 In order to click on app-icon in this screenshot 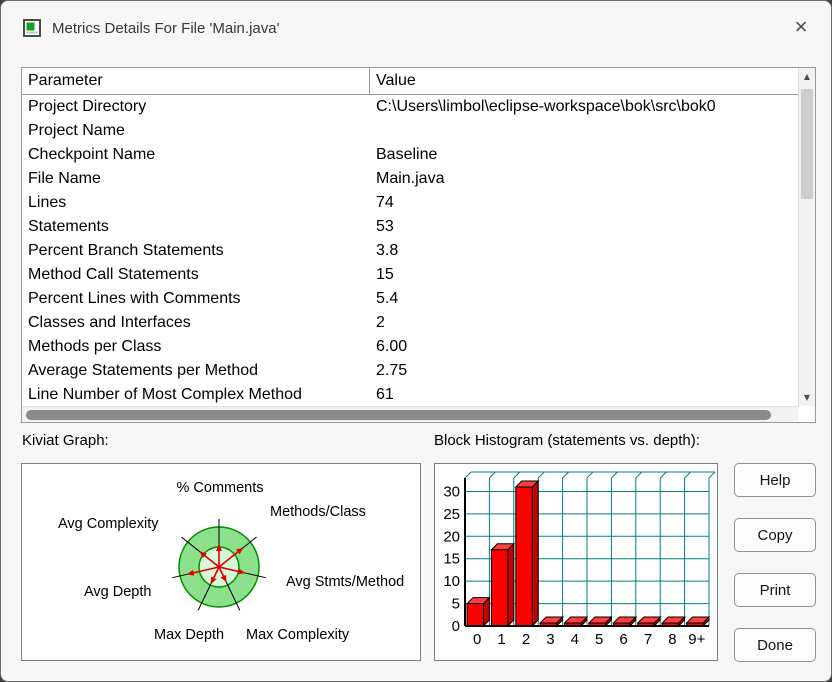, I will do `click(32, 28)`.